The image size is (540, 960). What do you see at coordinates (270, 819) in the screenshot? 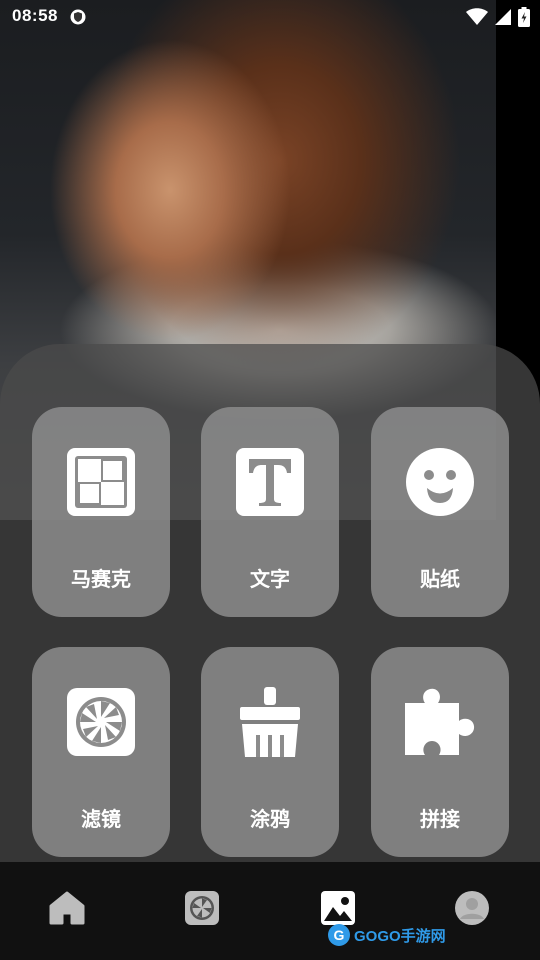
I see `tool-label: 涂鸦` at bounding box center [270, 819].